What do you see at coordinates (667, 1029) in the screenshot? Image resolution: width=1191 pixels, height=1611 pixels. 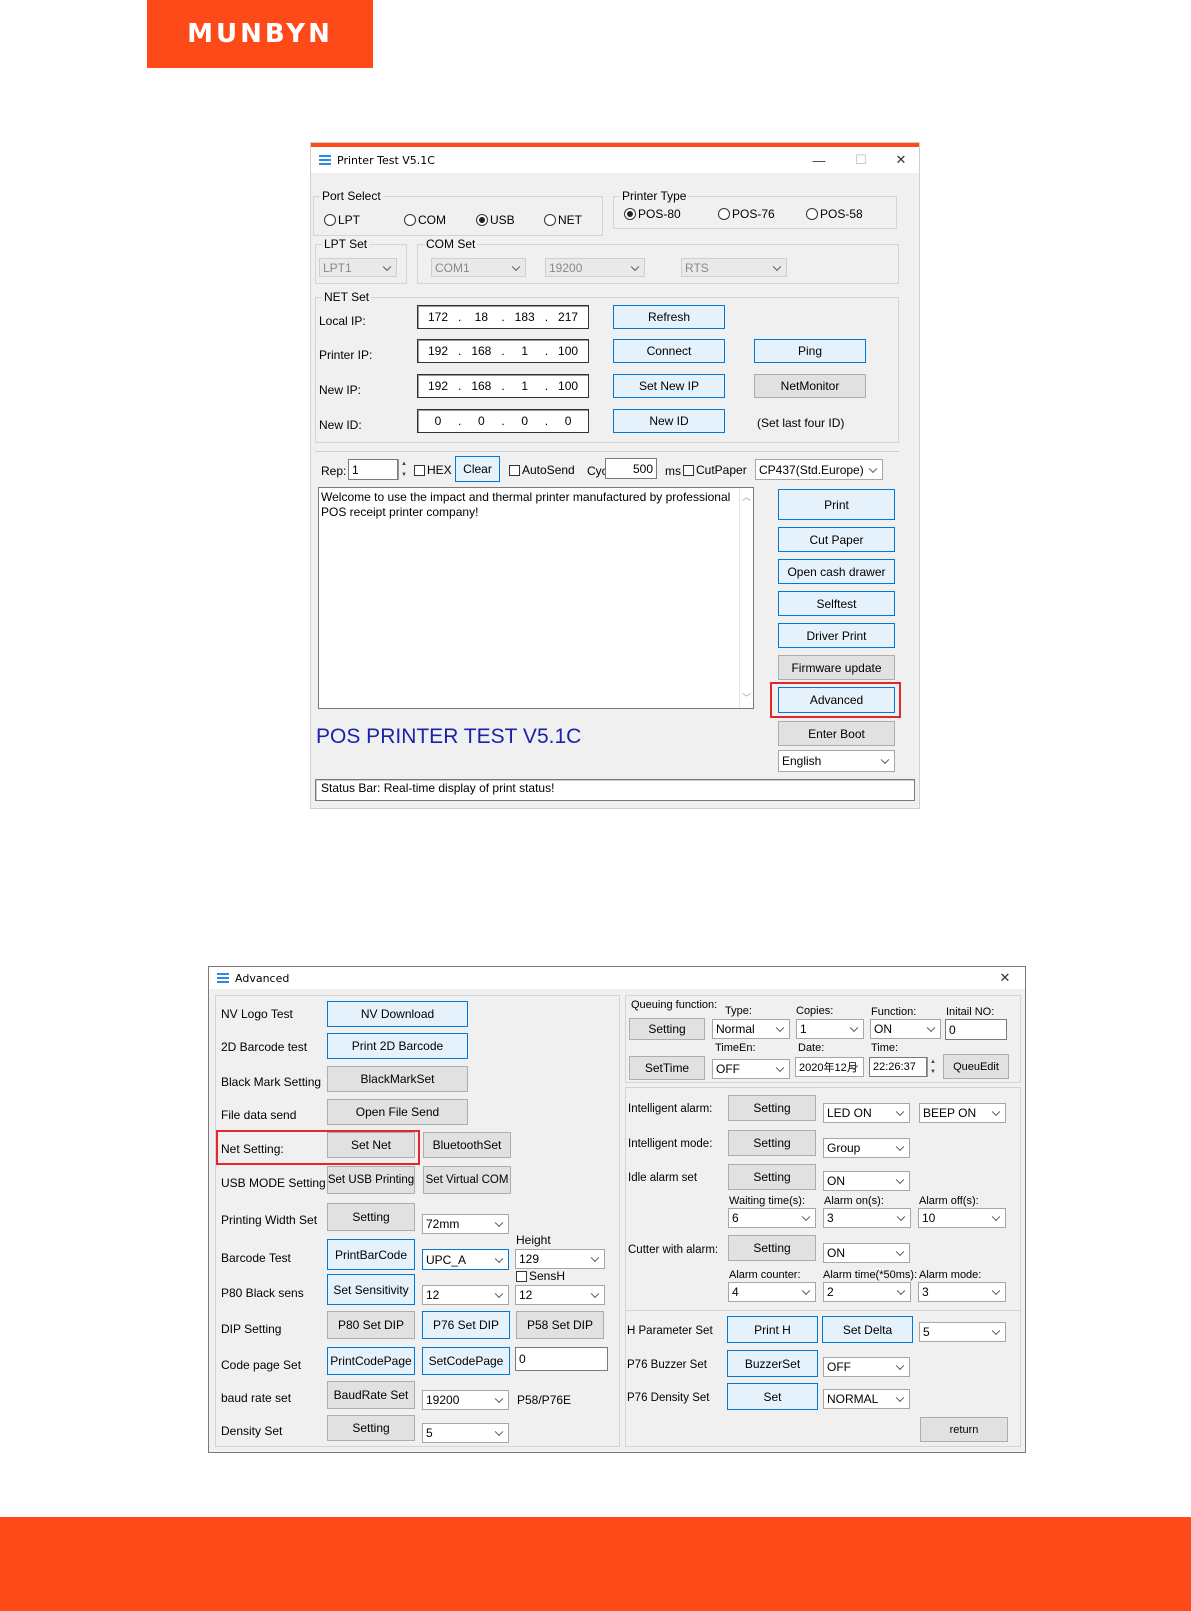 I see `queue-setting-button: Setting` at bounding box center [667, 1029].